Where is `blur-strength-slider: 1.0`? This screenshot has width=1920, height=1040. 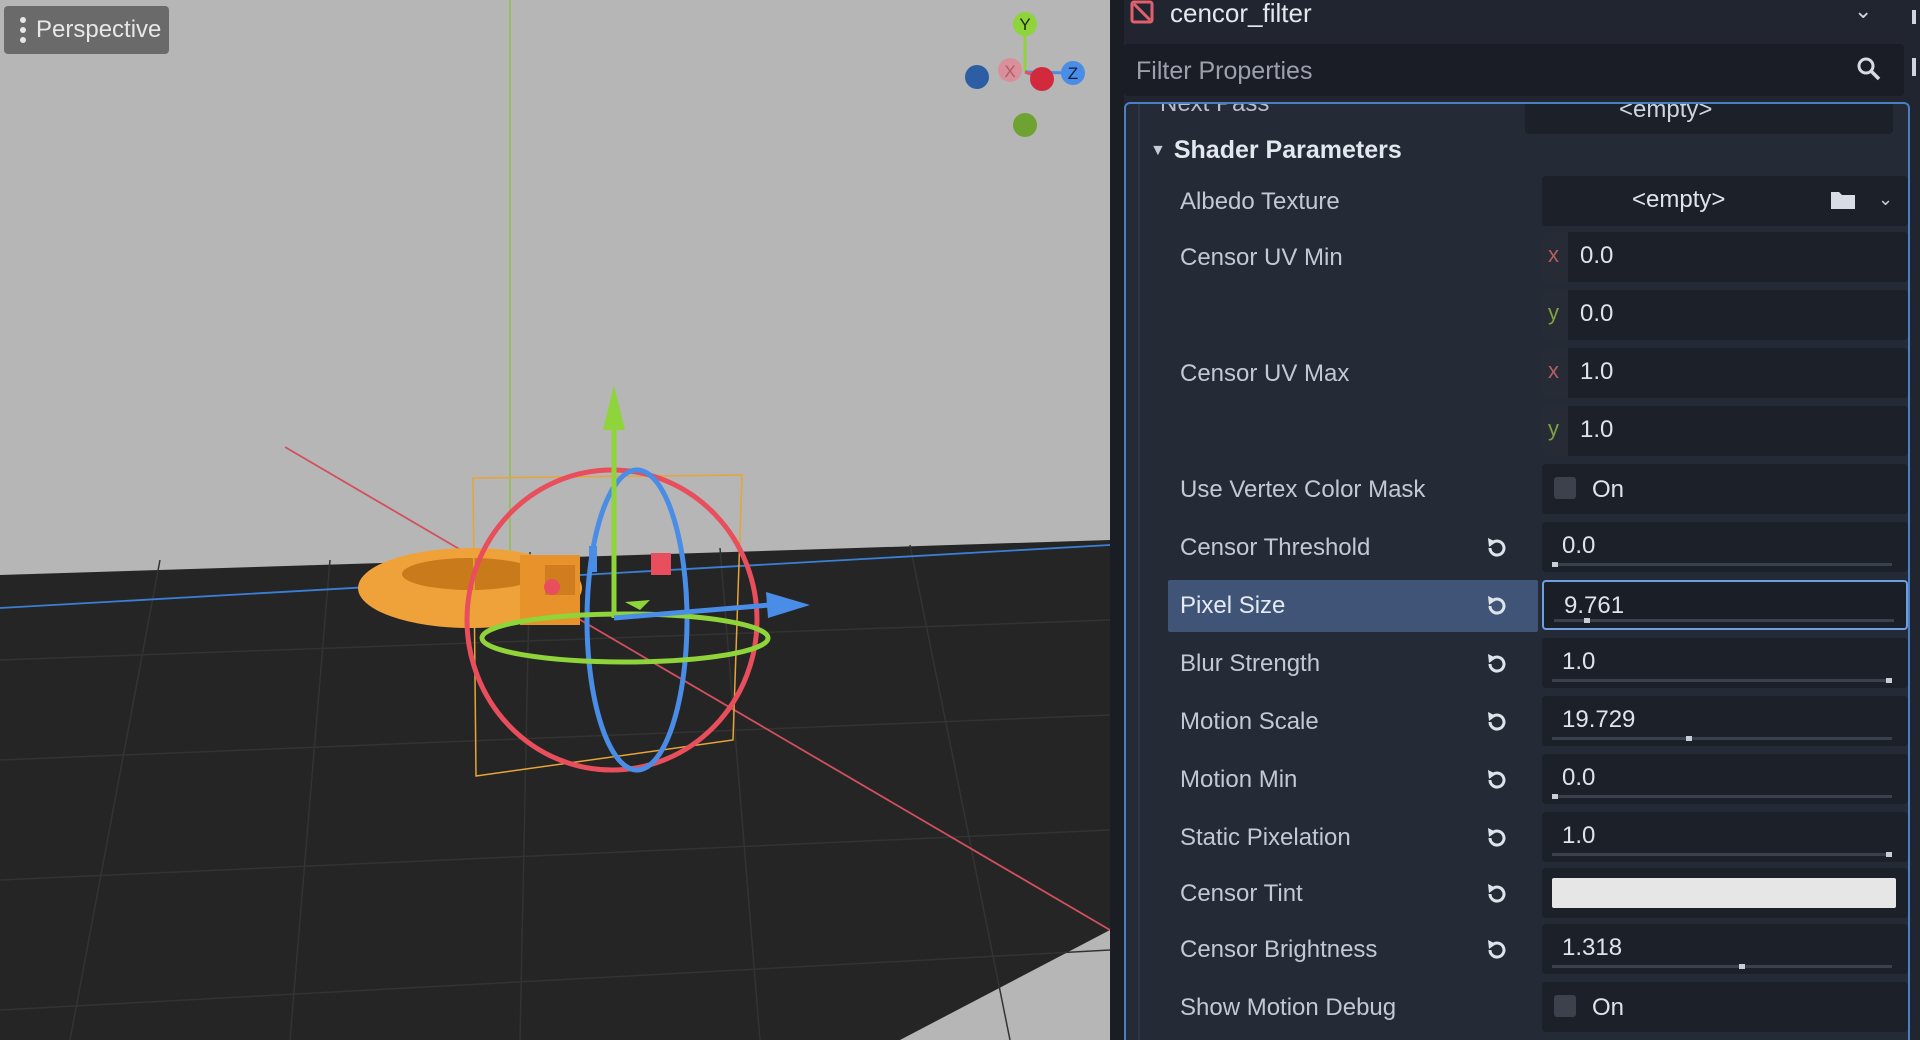 blur-strength-slider: 1.0 is located at coordinates (1725, 663).